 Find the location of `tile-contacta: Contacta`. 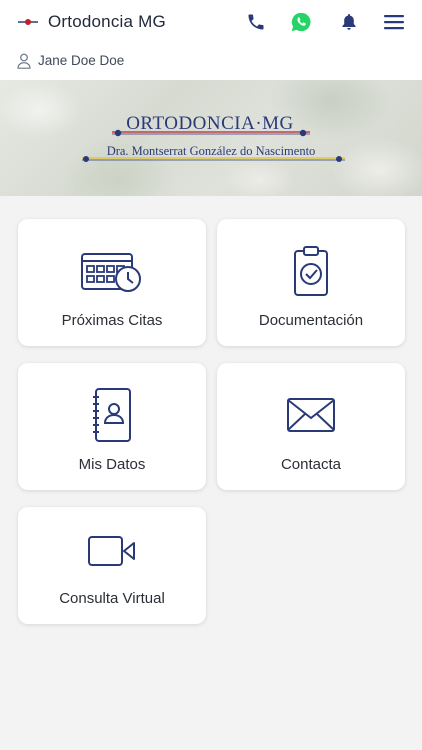

tile-contacta: Contacta is located at coordinates (311, 426).